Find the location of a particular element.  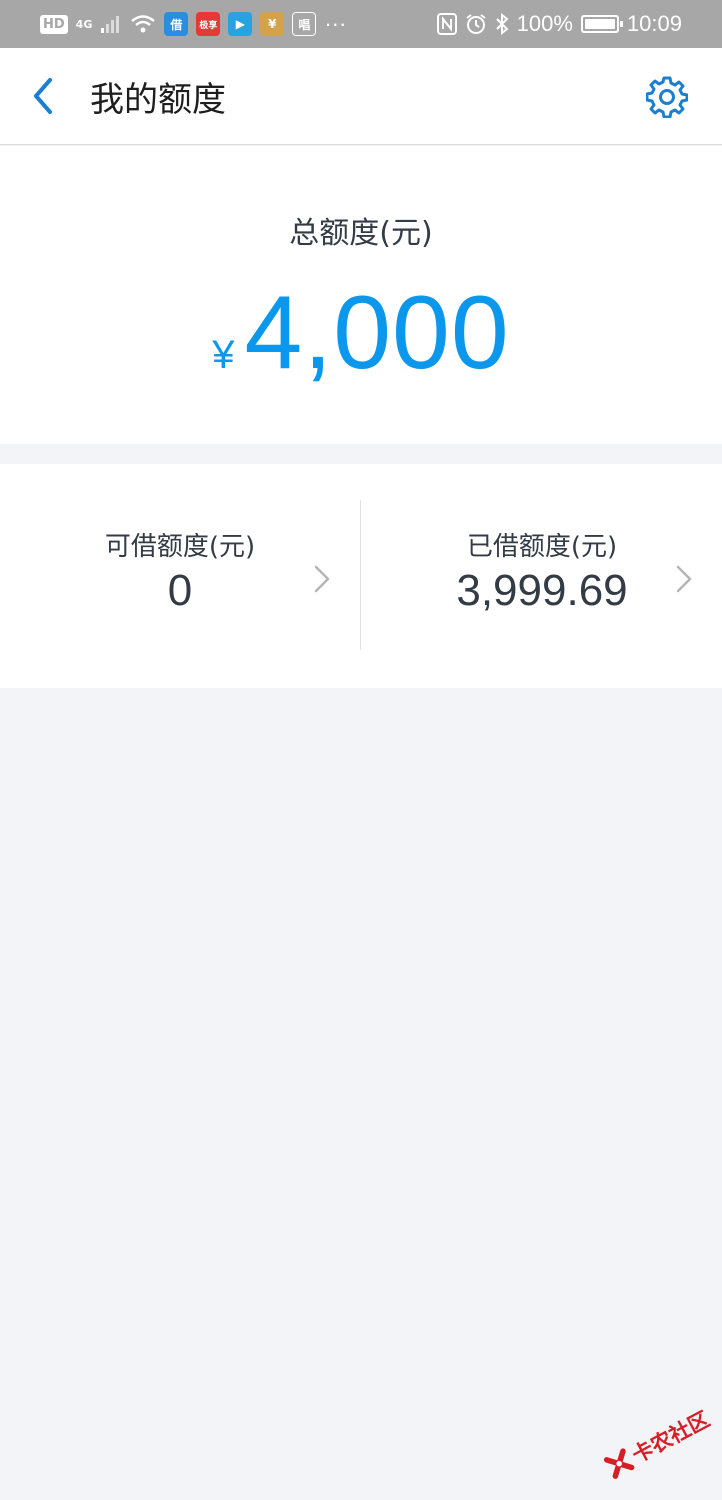

status-bar: HD 4G 借 极享 ▶ ¥ 唱 ··· 100% 10:09 is located at coordinates (361, 24).